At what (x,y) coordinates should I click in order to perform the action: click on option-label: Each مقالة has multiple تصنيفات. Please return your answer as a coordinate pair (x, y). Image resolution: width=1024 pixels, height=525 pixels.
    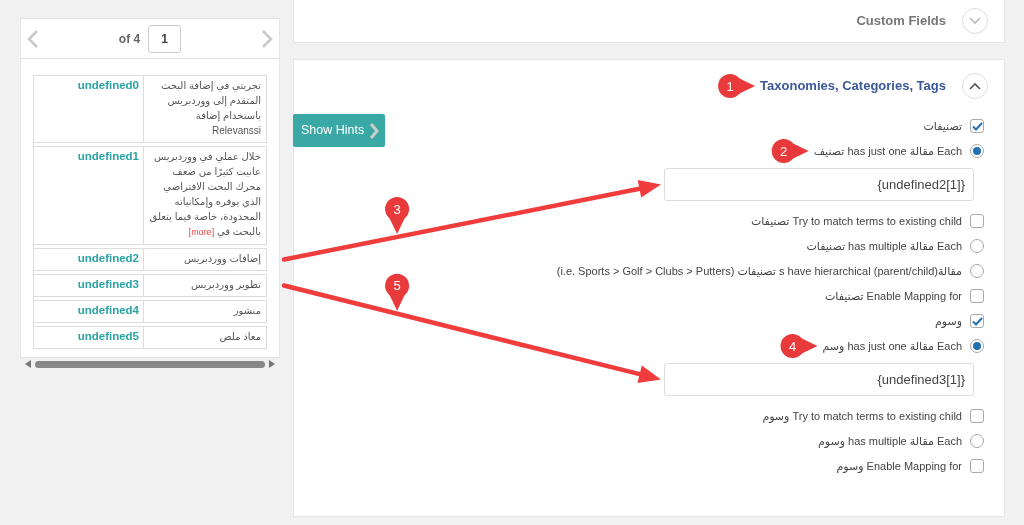
    Looking at the image, I should click on (884, 246).